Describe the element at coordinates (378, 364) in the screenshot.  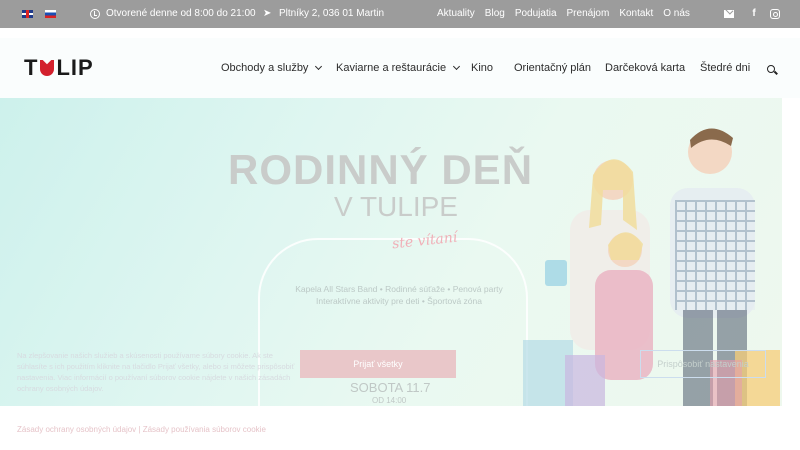
I see `accept-all-button: Prijať všetky` at that location.